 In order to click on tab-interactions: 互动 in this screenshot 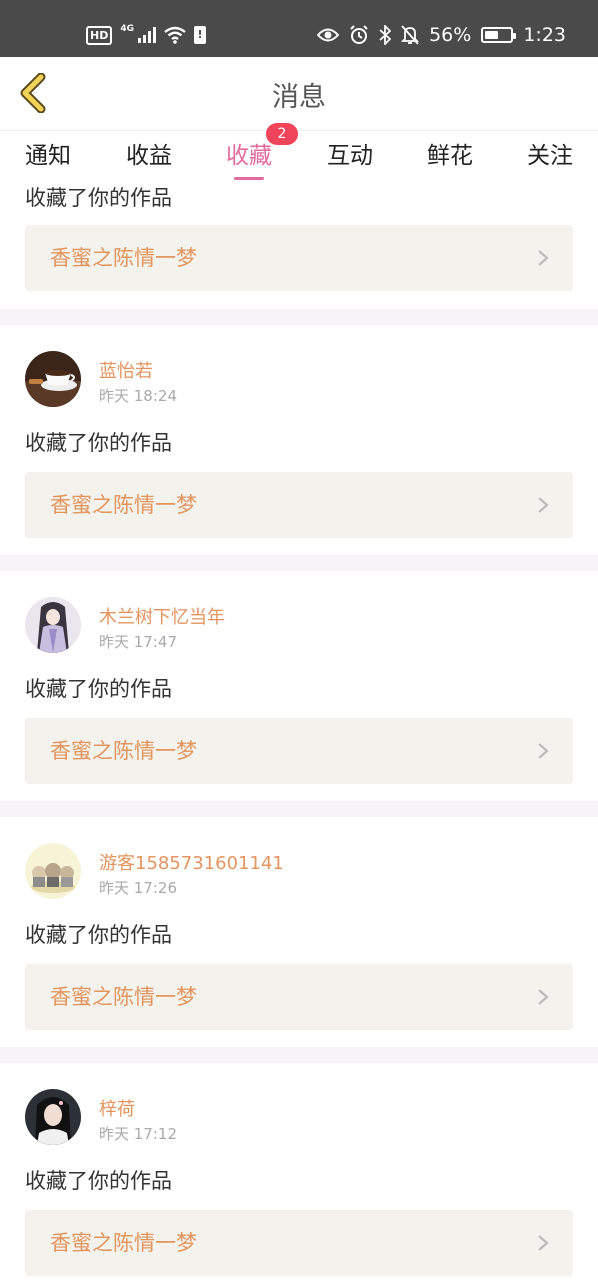, I will do `click(350, 158)`.